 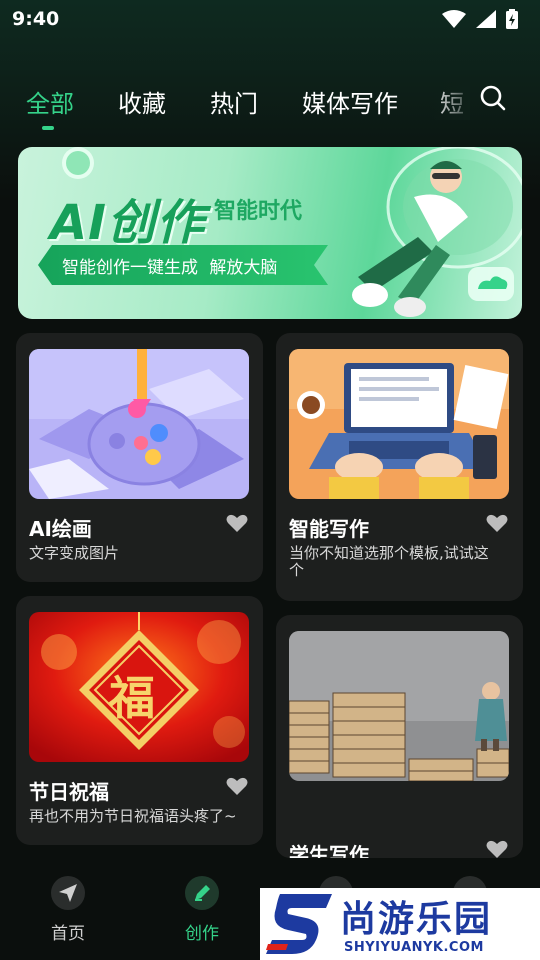 I want to click on status-bar: 9:40, so click(x=270, y=19).